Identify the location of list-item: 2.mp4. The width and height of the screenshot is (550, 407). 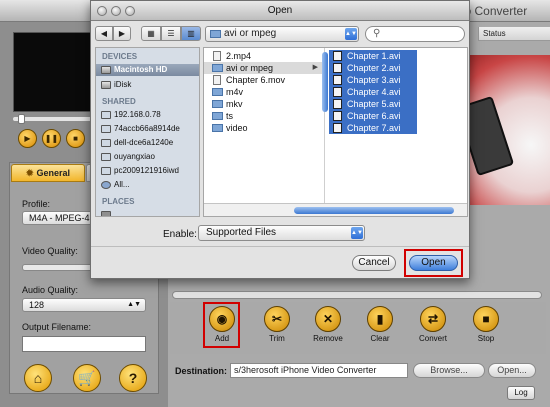
(227, 56).